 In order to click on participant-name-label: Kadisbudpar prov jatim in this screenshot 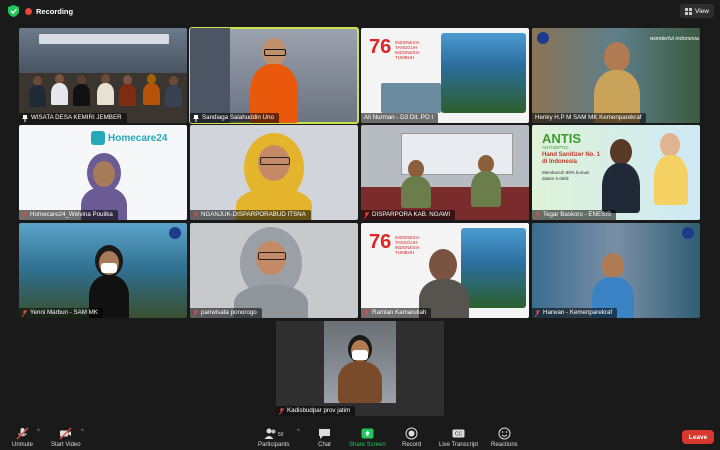, I will do `click(316, 411)`.